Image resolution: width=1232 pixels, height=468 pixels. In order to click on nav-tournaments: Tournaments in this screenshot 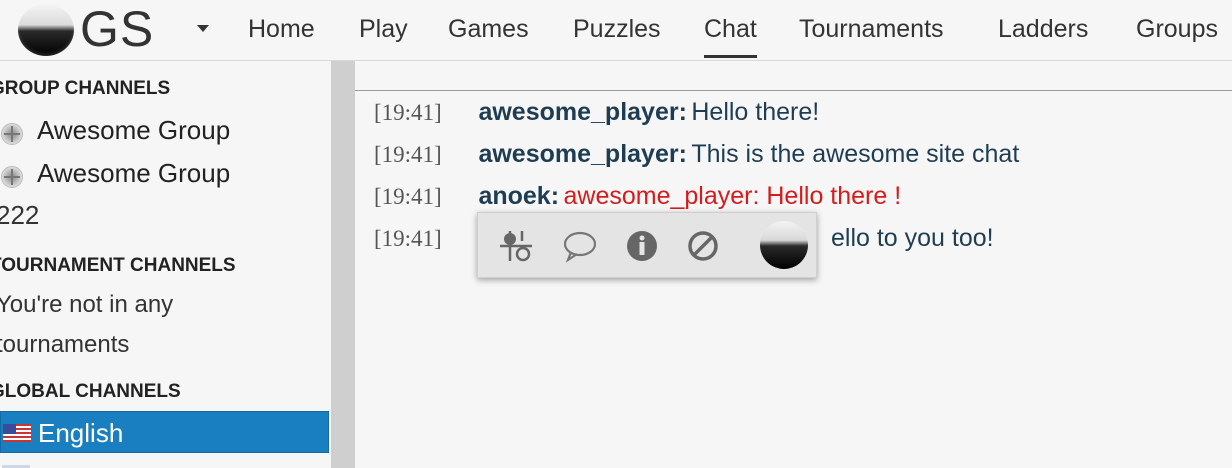, I will do `click(871, 29)`.